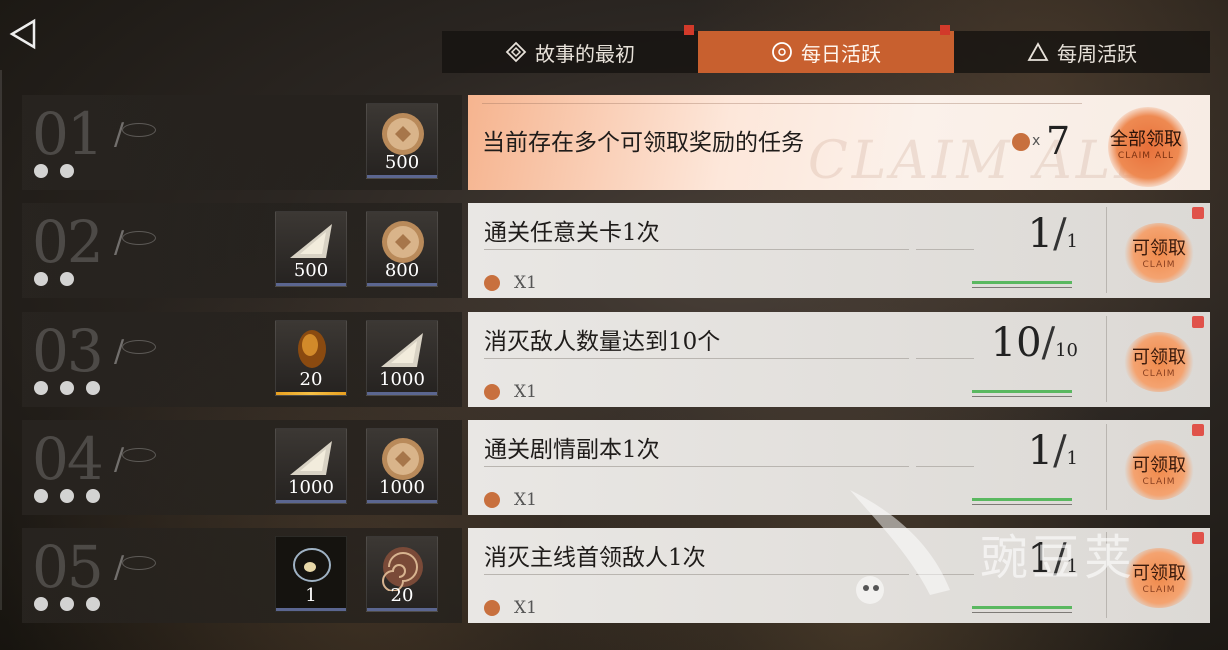  I want to click on count-multiplier: x, so click(1036, 141).